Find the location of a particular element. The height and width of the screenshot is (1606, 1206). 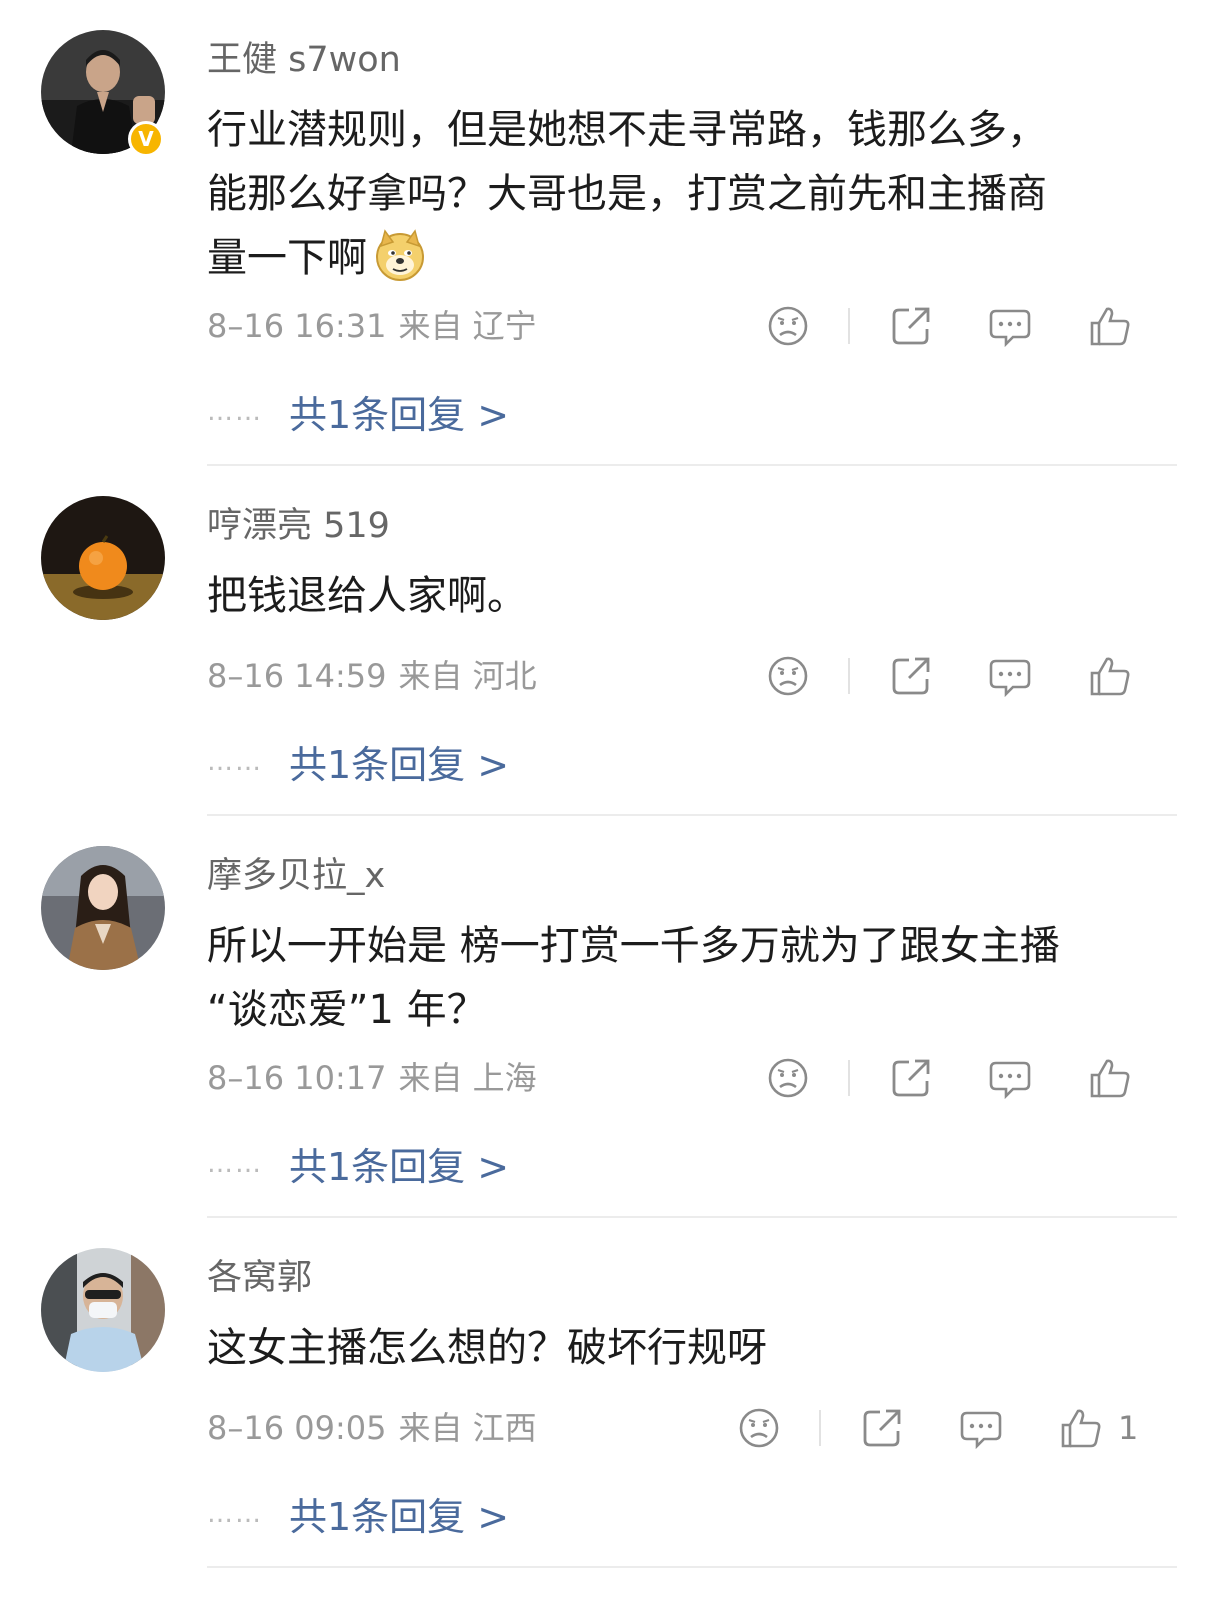

verified-badge-icon: V is located at coordinates (146, 139).